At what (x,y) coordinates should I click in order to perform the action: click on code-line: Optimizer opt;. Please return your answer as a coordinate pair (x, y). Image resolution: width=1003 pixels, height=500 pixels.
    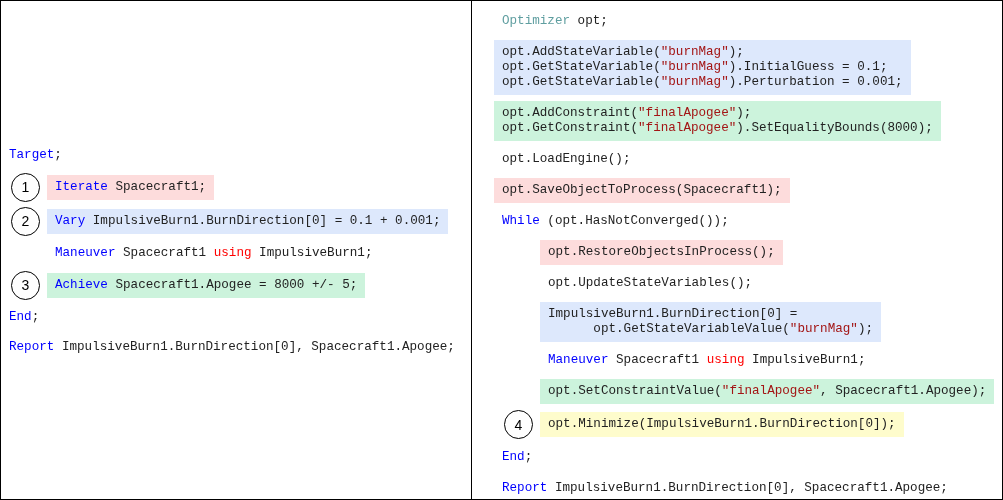
    Looking at the image, I should click on (555, 21).